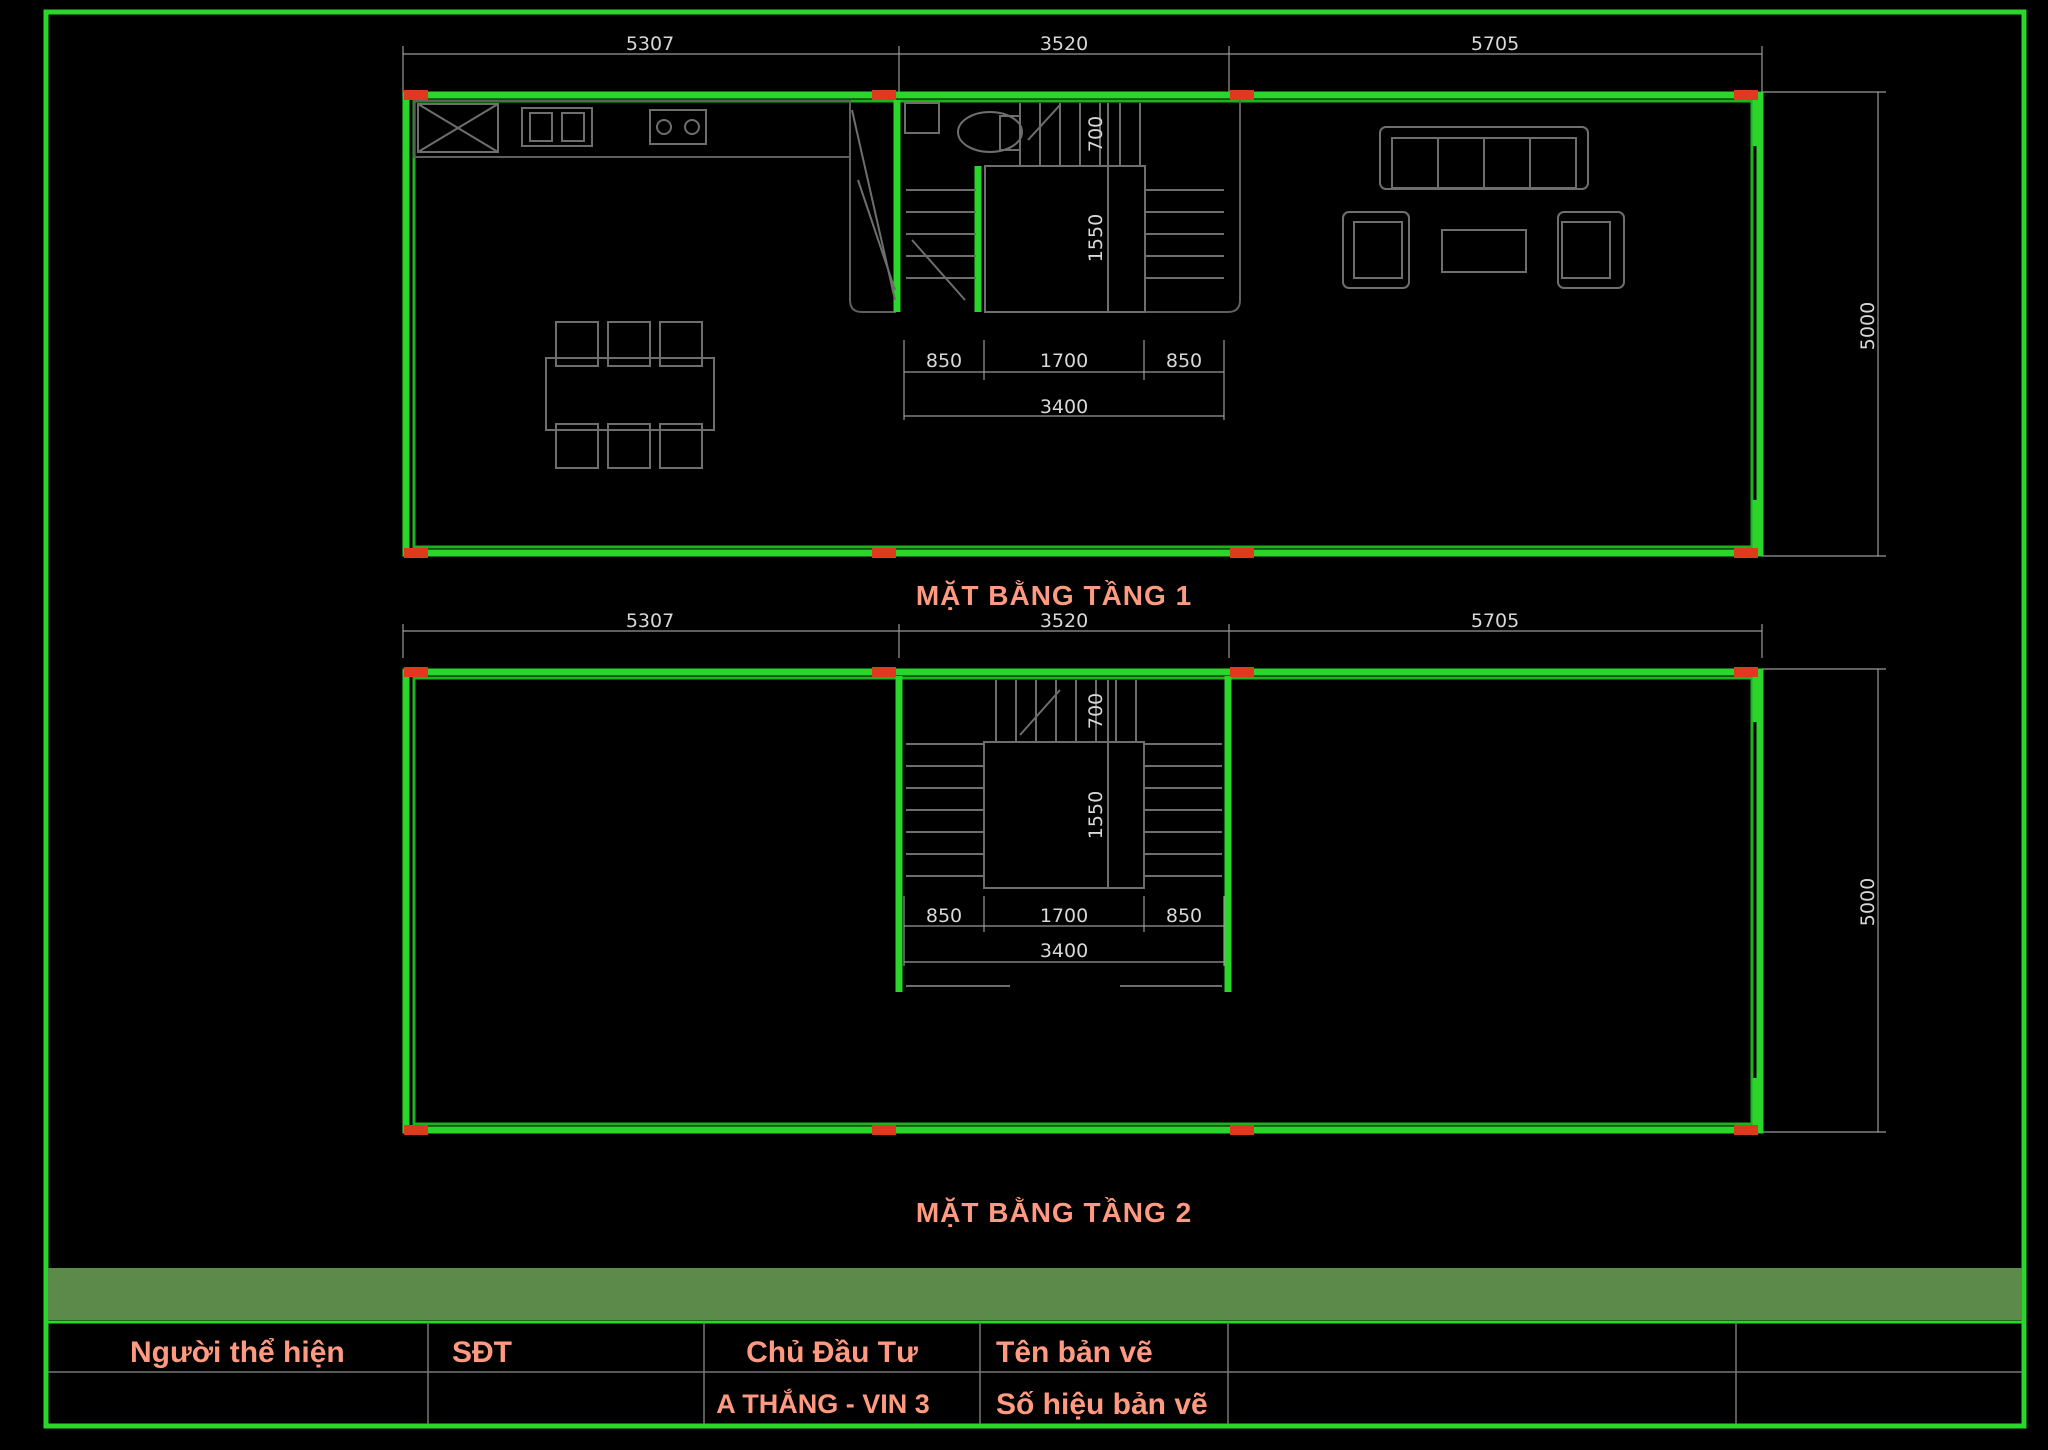 This screenshot has height=1450, width=2048. What do you see at coordinates (944, 916) in the screenshot?
I see `floor-2-stair-w1: 850` at bounding box center [944, 916].